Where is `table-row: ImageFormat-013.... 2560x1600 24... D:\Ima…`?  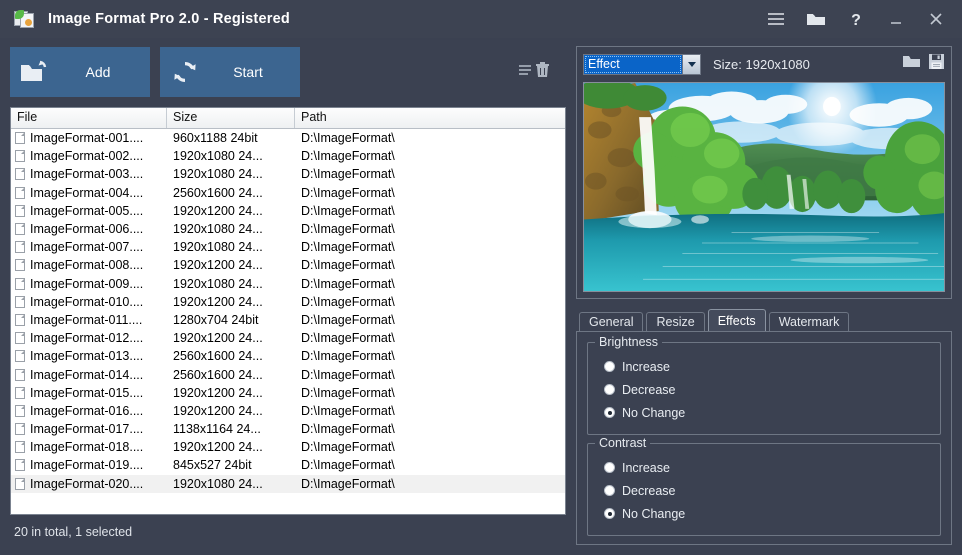
table-row: ImageFormat-013.... 2560x1600 24... D:\Ima… is located at coordinates (288, 356).